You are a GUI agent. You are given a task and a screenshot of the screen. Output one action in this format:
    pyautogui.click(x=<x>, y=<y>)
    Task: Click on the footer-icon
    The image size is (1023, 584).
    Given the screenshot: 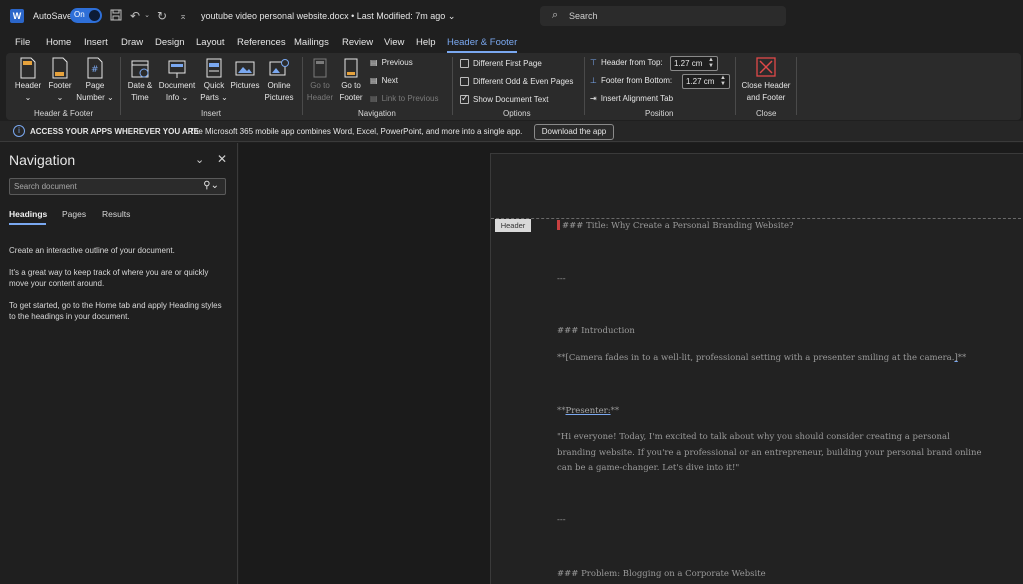 What is the action you would take?
    pyautogui.click(x=60, y=68)
    